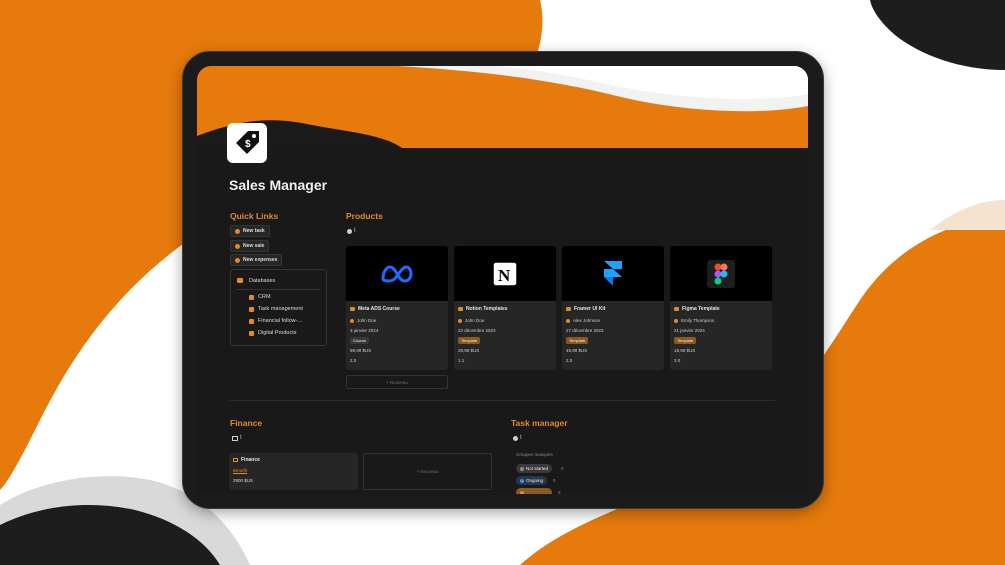  What do you see at coordinates (427, 471) in the screenshot?
I see `finance-new-button: + Nouveau` at bounding box center [427, 471].